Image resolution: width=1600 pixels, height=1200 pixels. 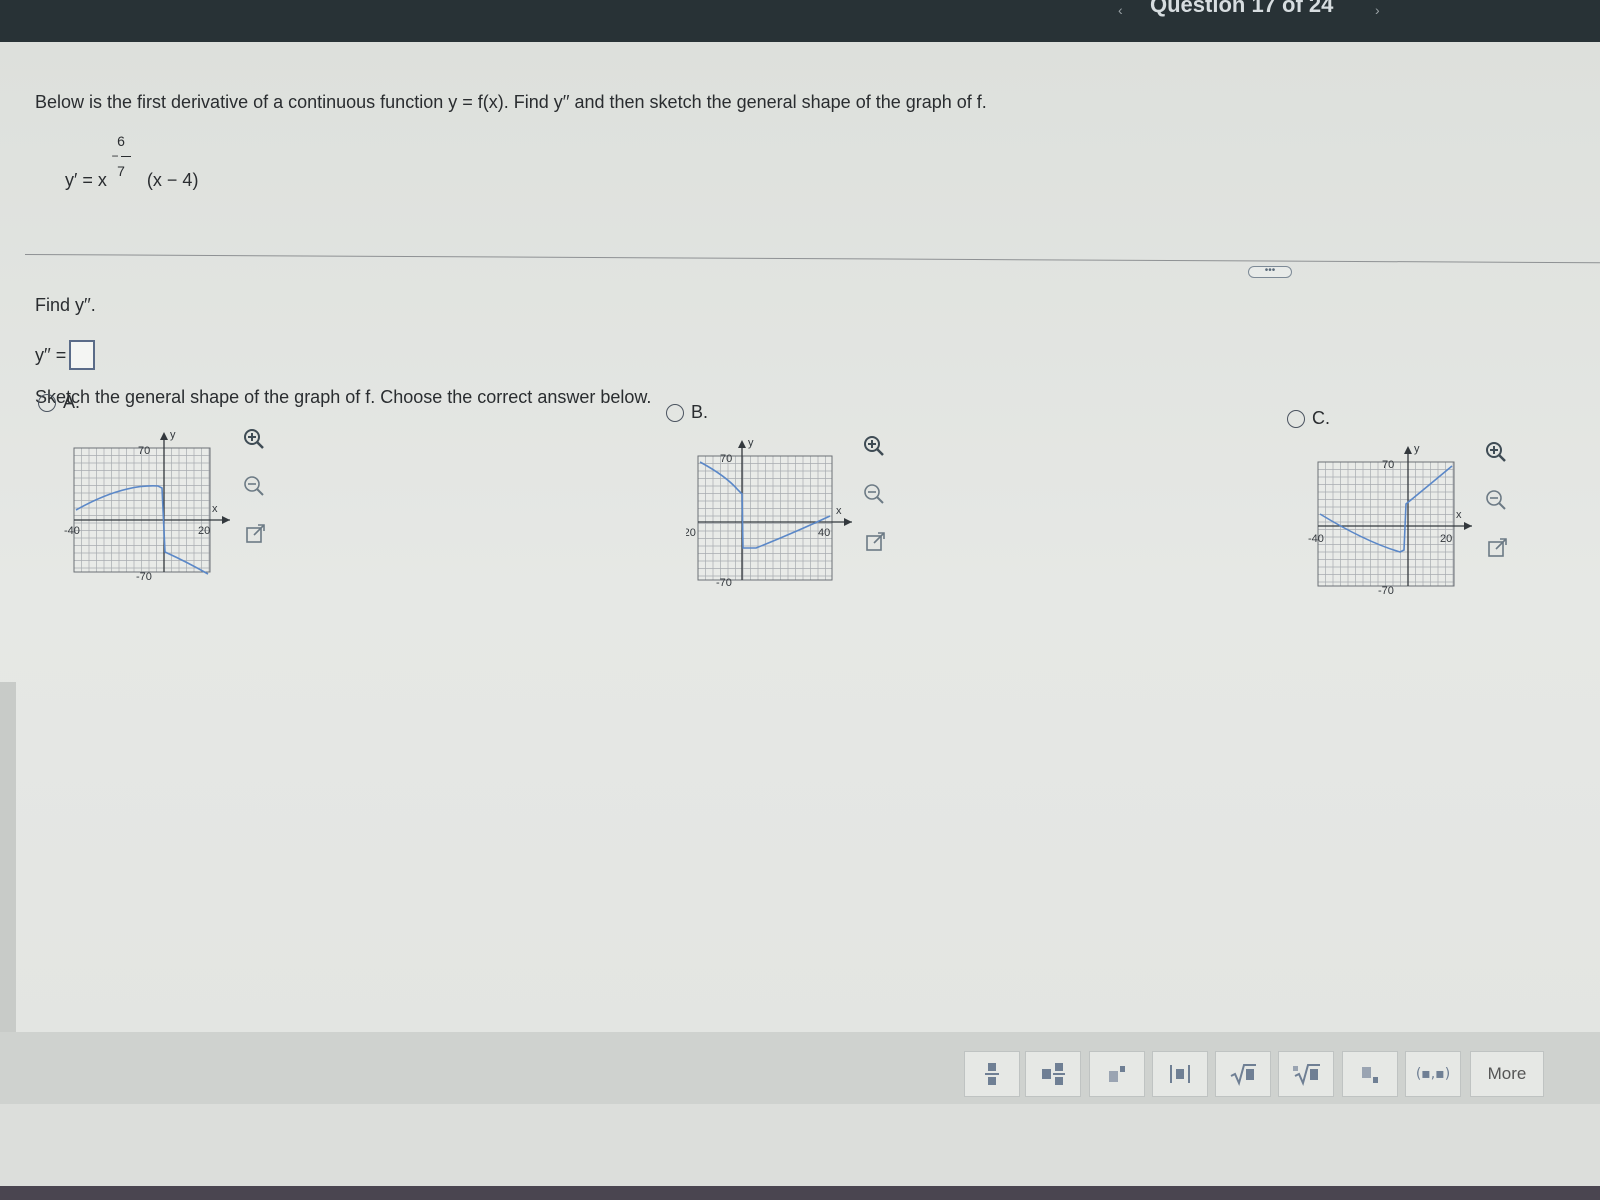 I want to click on derivative-lhs: y′ = x, so click(x=86, y=180).